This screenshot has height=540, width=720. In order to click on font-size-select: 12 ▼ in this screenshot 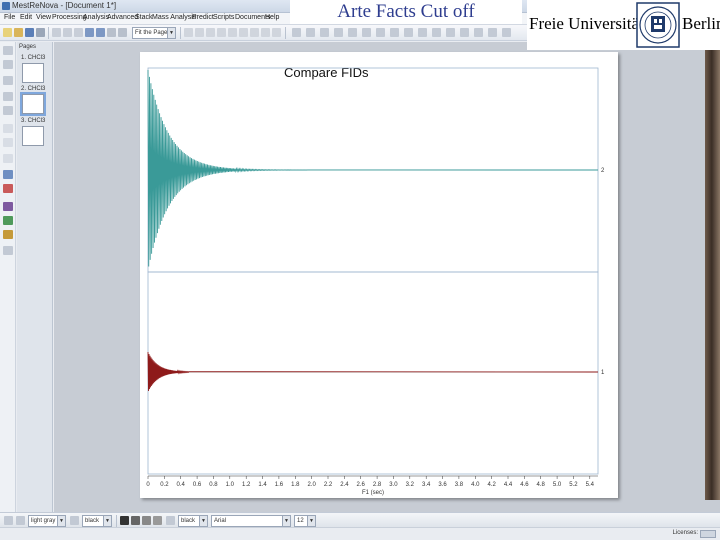, I will do `click(305, 521)`.